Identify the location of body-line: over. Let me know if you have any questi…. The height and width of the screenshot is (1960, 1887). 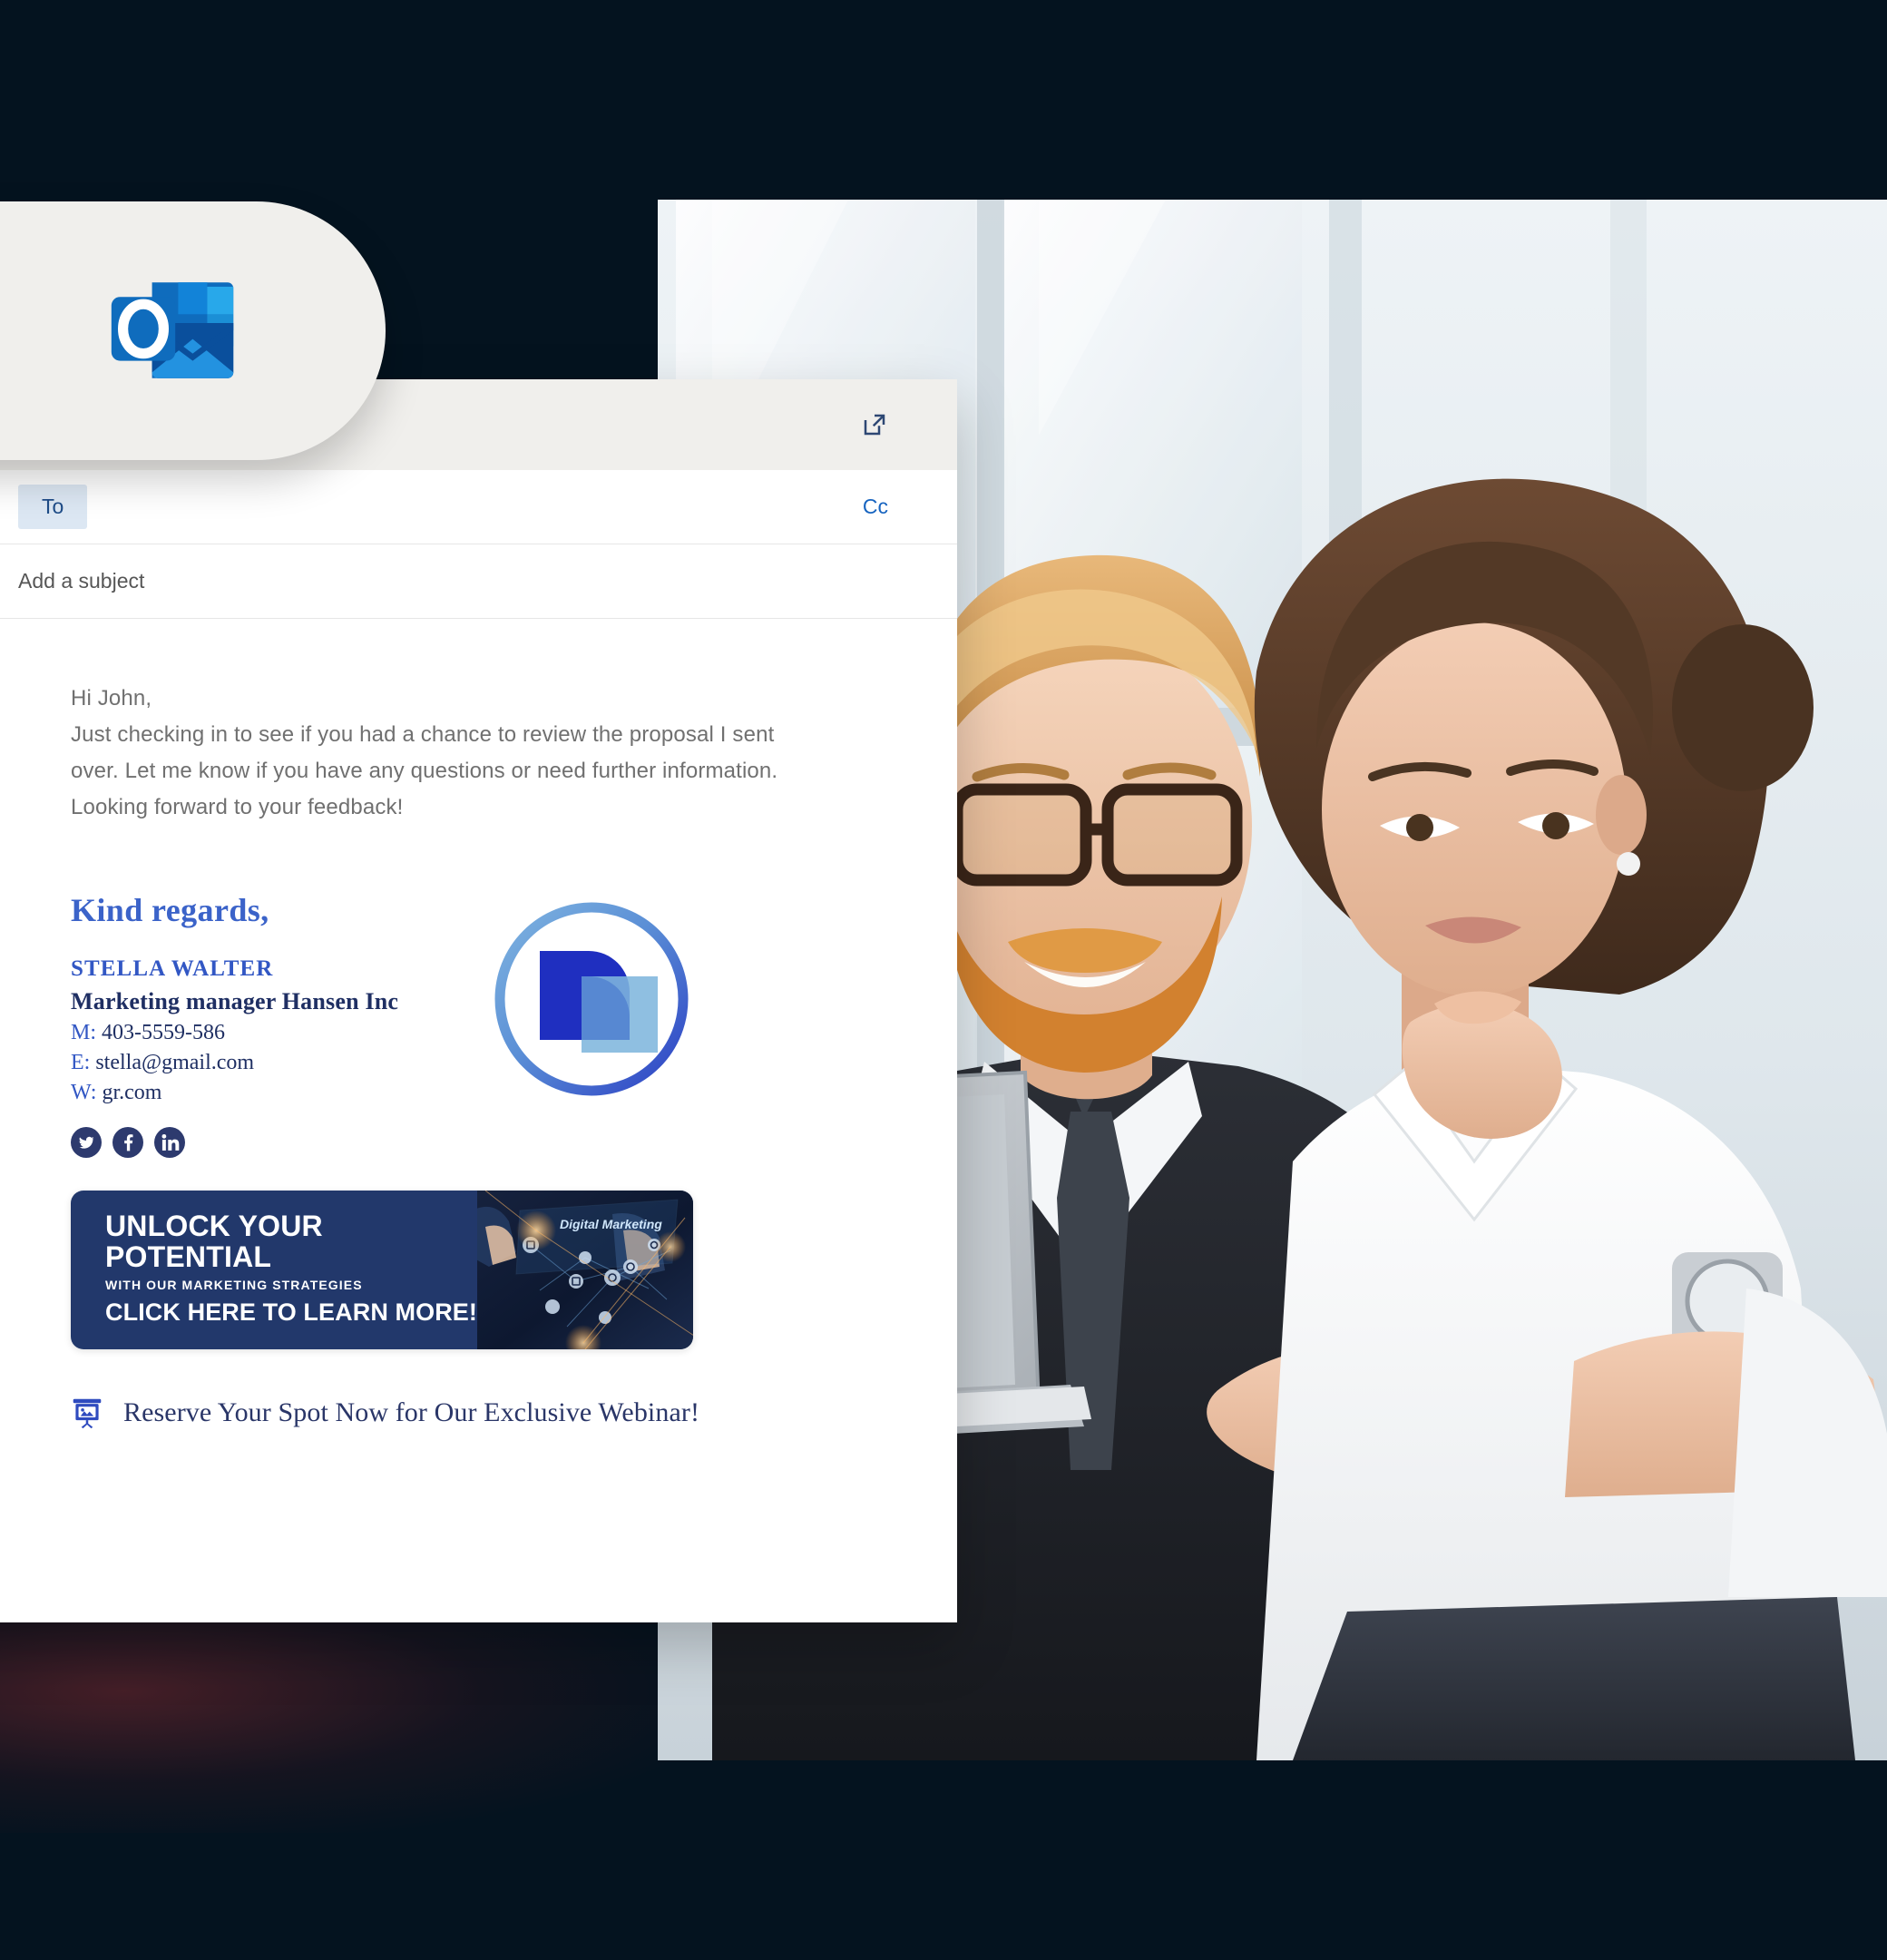
(424, 771).